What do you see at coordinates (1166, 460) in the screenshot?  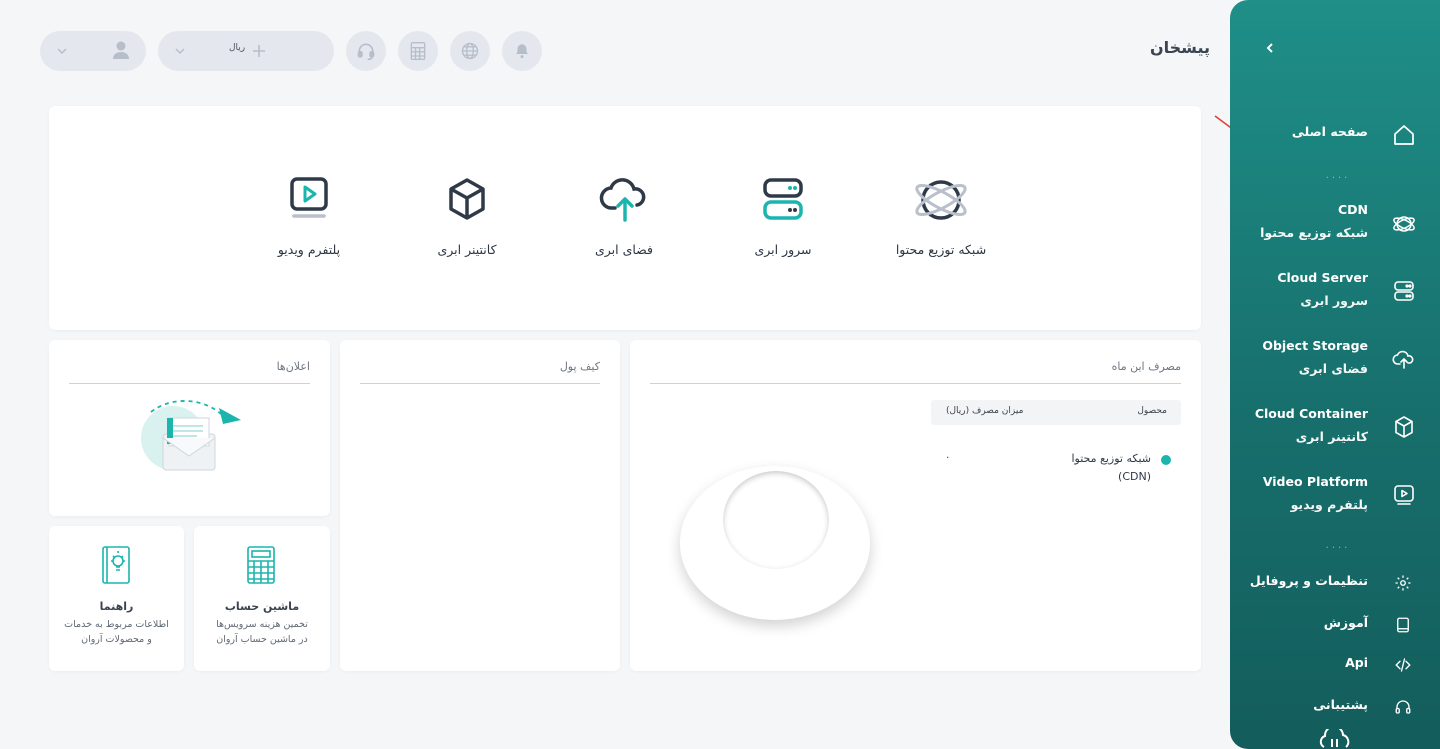 I see `series-dot` at bounding box center [1166, 460].